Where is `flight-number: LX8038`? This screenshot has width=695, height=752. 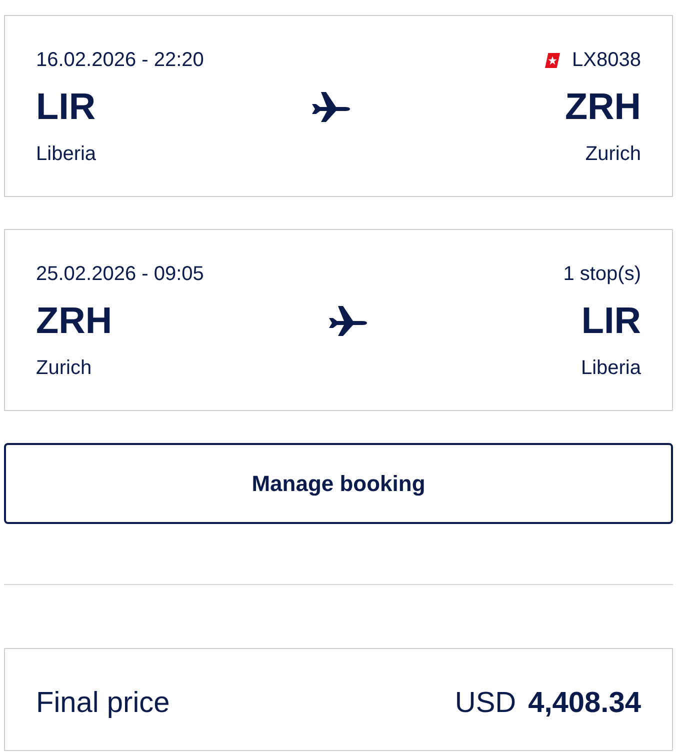 flight-number: LX8038 is located at coordinates (606, 60).